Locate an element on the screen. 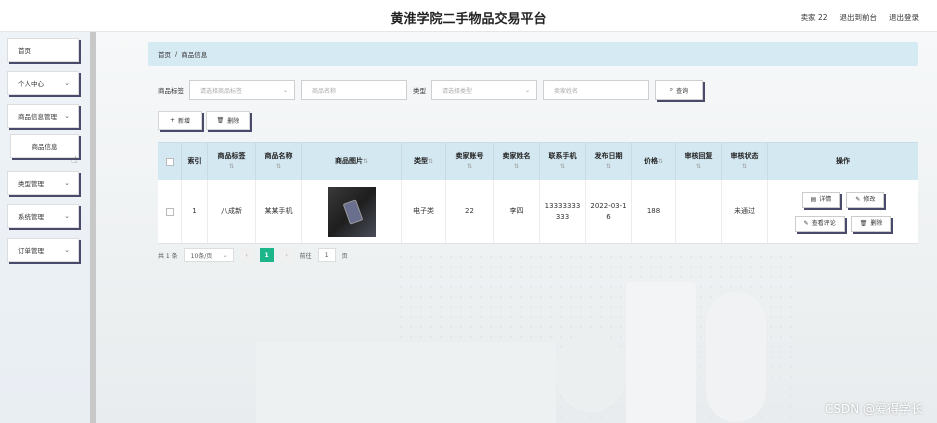 The image size is (937, 423). sidebar-item-home: 首页 is located at coordinates (43, 50).